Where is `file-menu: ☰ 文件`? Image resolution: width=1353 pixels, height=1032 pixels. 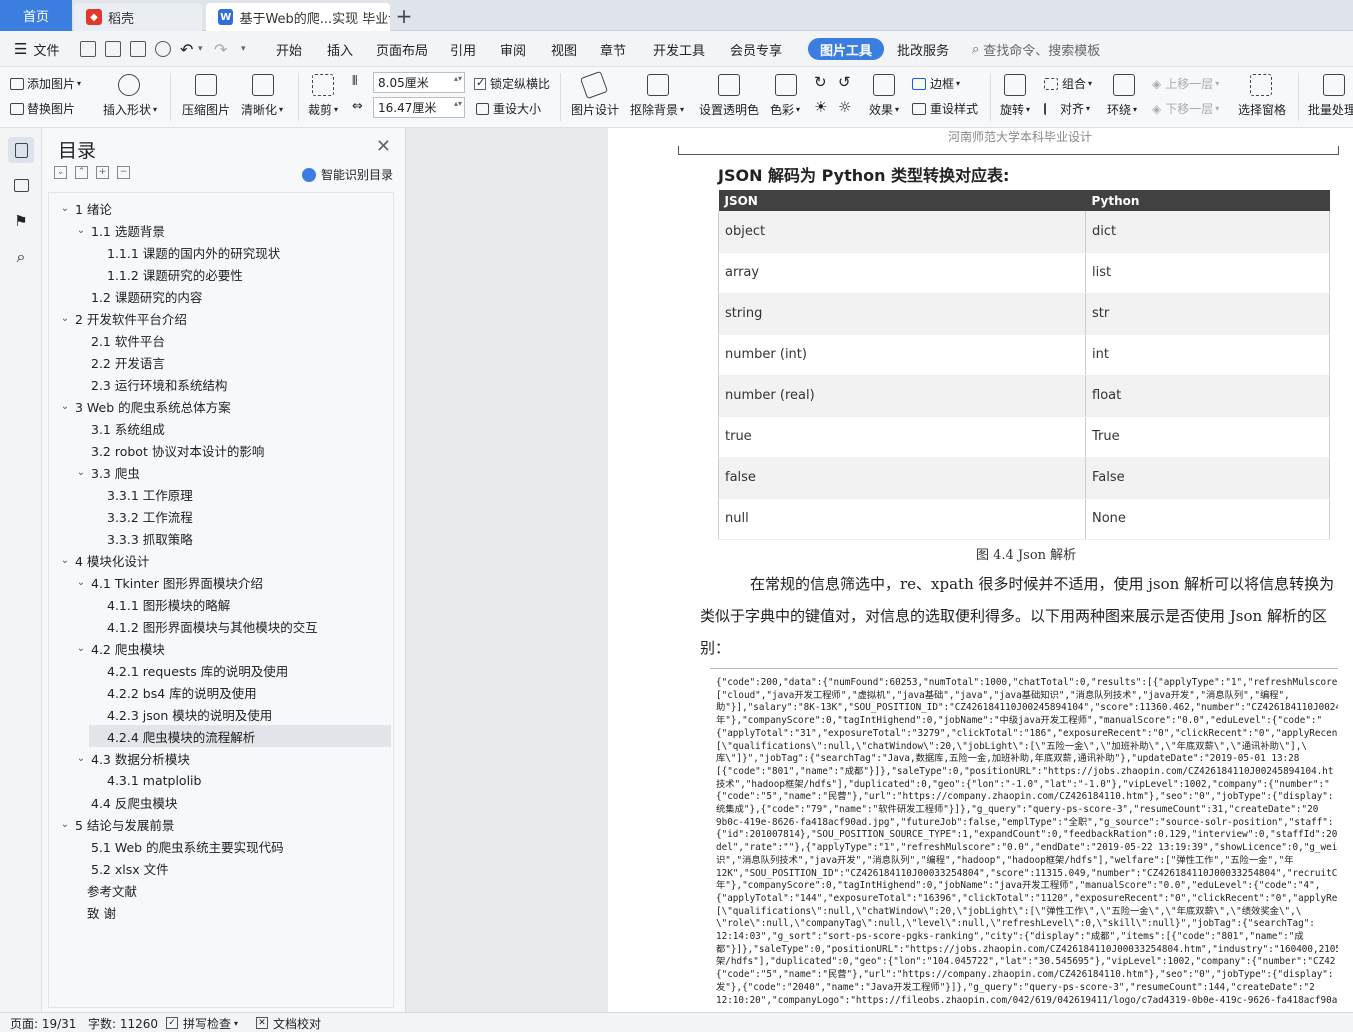
file-menu: ☰ 文件 is located at coordinates (36, 49).